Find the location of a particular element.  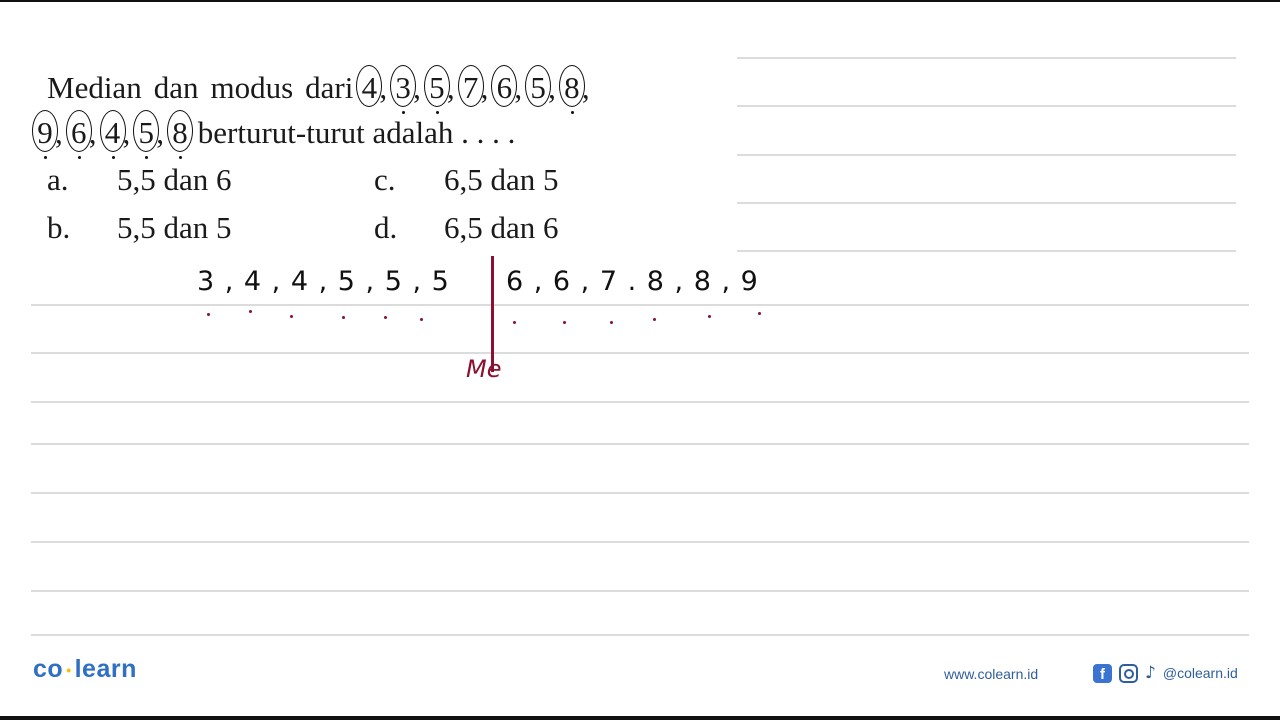

top-border is located at coordinates (640, 1).